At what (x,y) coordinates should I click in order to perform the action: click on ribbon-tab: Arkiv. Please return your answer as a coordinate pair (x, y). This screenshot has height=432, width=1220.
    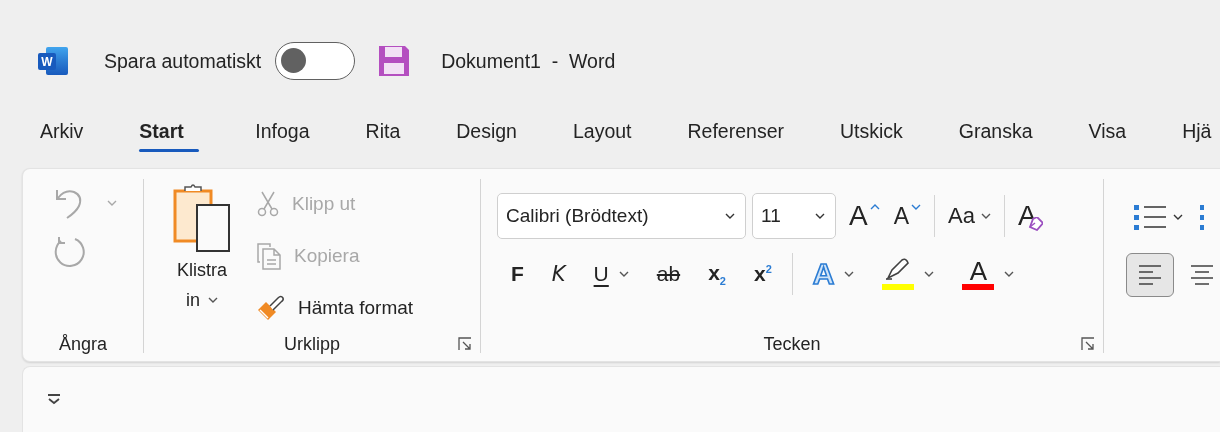
    Looking at the image, I should click on (62, 137).